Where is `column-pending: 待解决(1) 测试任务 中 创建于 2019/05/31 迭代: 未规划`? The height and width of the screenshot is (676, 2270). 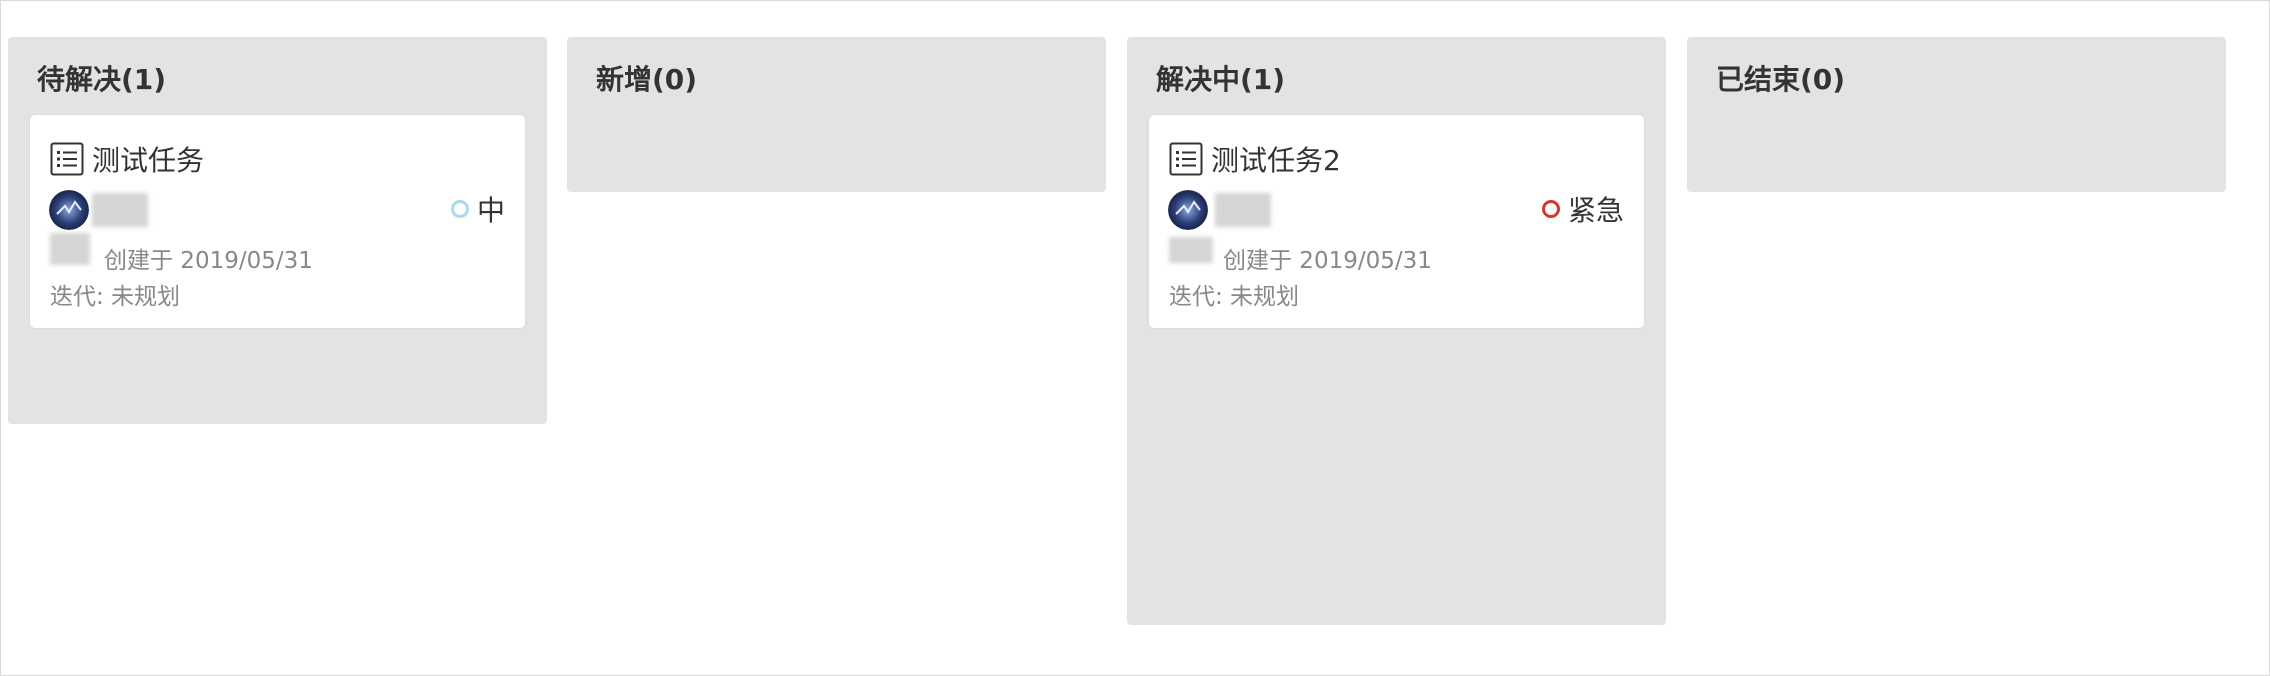
column-pending: 待解决(1) 测试任务 中 创建于 2019/05/31 迭代: 未规划 is located at coordinates (277, 230).